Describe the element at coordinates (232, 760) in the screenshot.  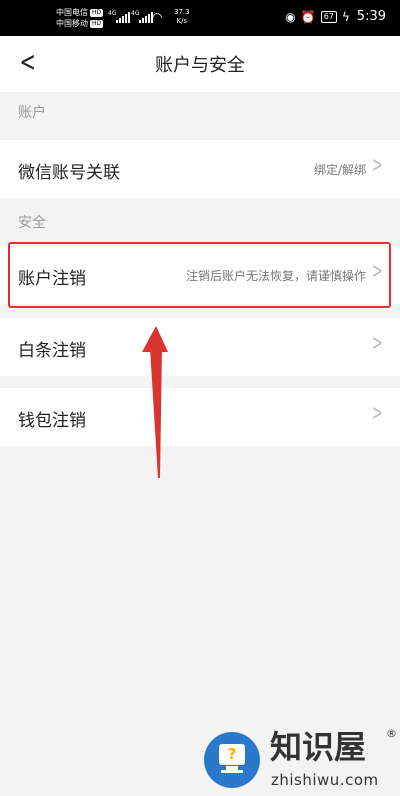
I see `question-monitor-icon: ?` at that location.